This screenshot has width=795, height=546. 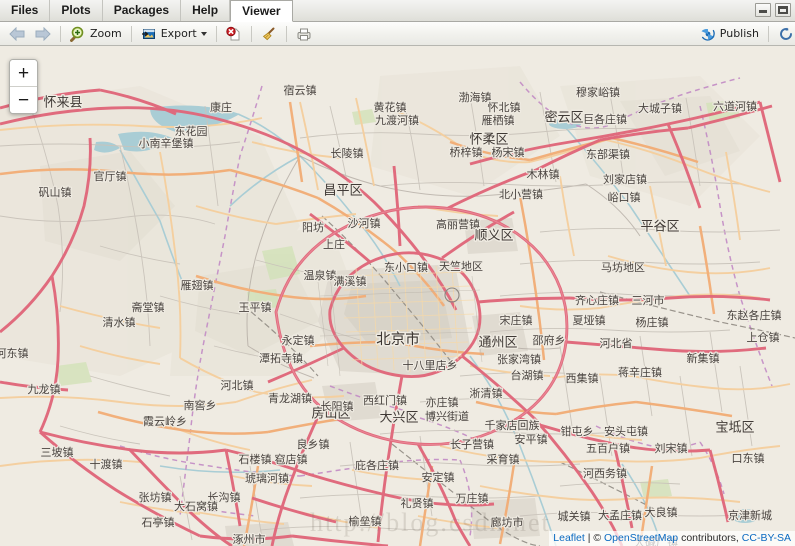 I want to click on map-label: 杨庄镇, so click(x=652, y=322).